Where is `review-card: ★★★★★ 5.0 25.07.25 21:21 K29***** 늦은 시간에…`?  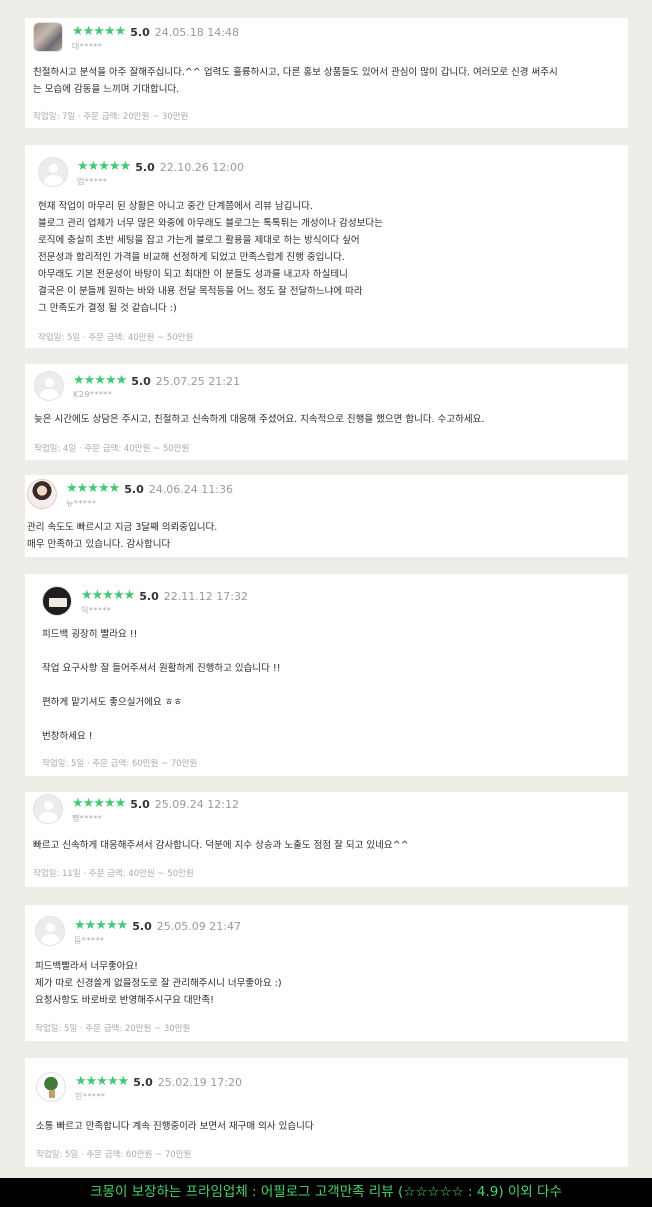
review-card: ★★★★★ 5.0 25.07.25 21:21 K29***** 늦은 시간에… is located at coordinates (326, 412).